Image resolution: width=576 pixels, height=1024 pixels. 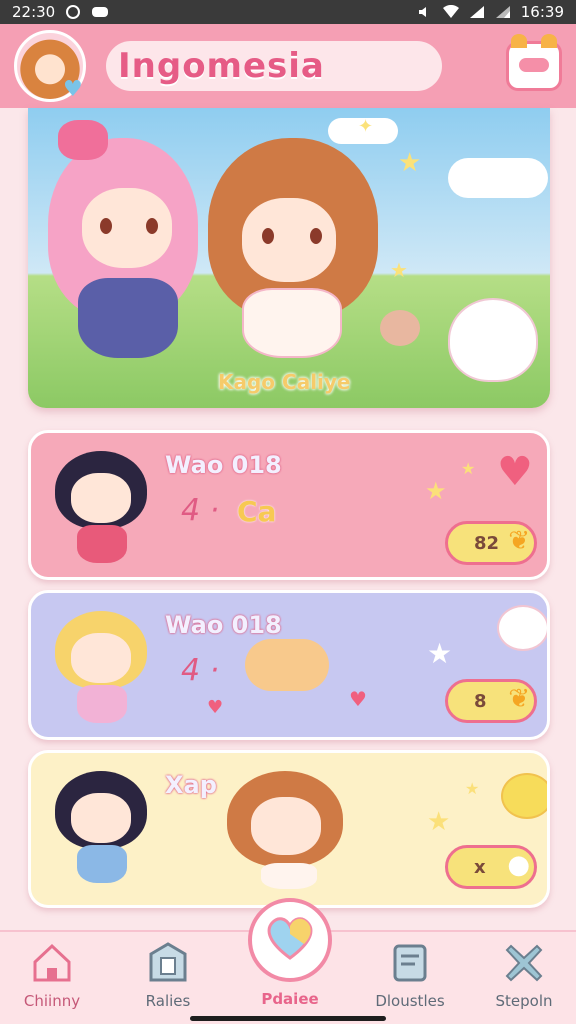 I want to click on nav-label: Dloustles, so click(x=410, y=1001).